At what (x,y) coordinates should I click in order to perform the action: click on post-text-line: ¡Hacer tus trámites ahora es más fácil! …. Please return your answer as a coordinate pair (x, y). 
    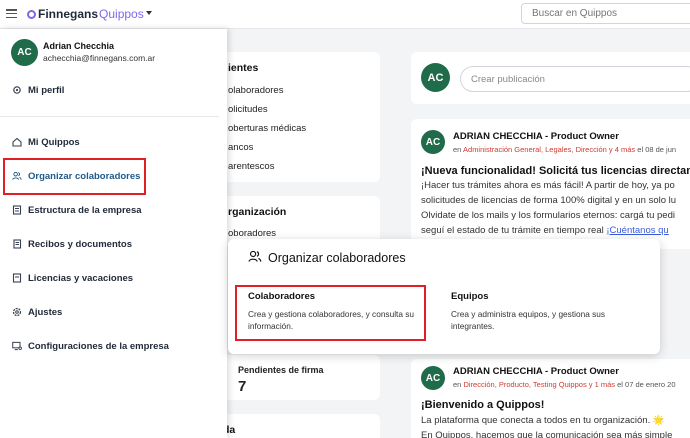
    Looking at the image, I should click on (548, 185).